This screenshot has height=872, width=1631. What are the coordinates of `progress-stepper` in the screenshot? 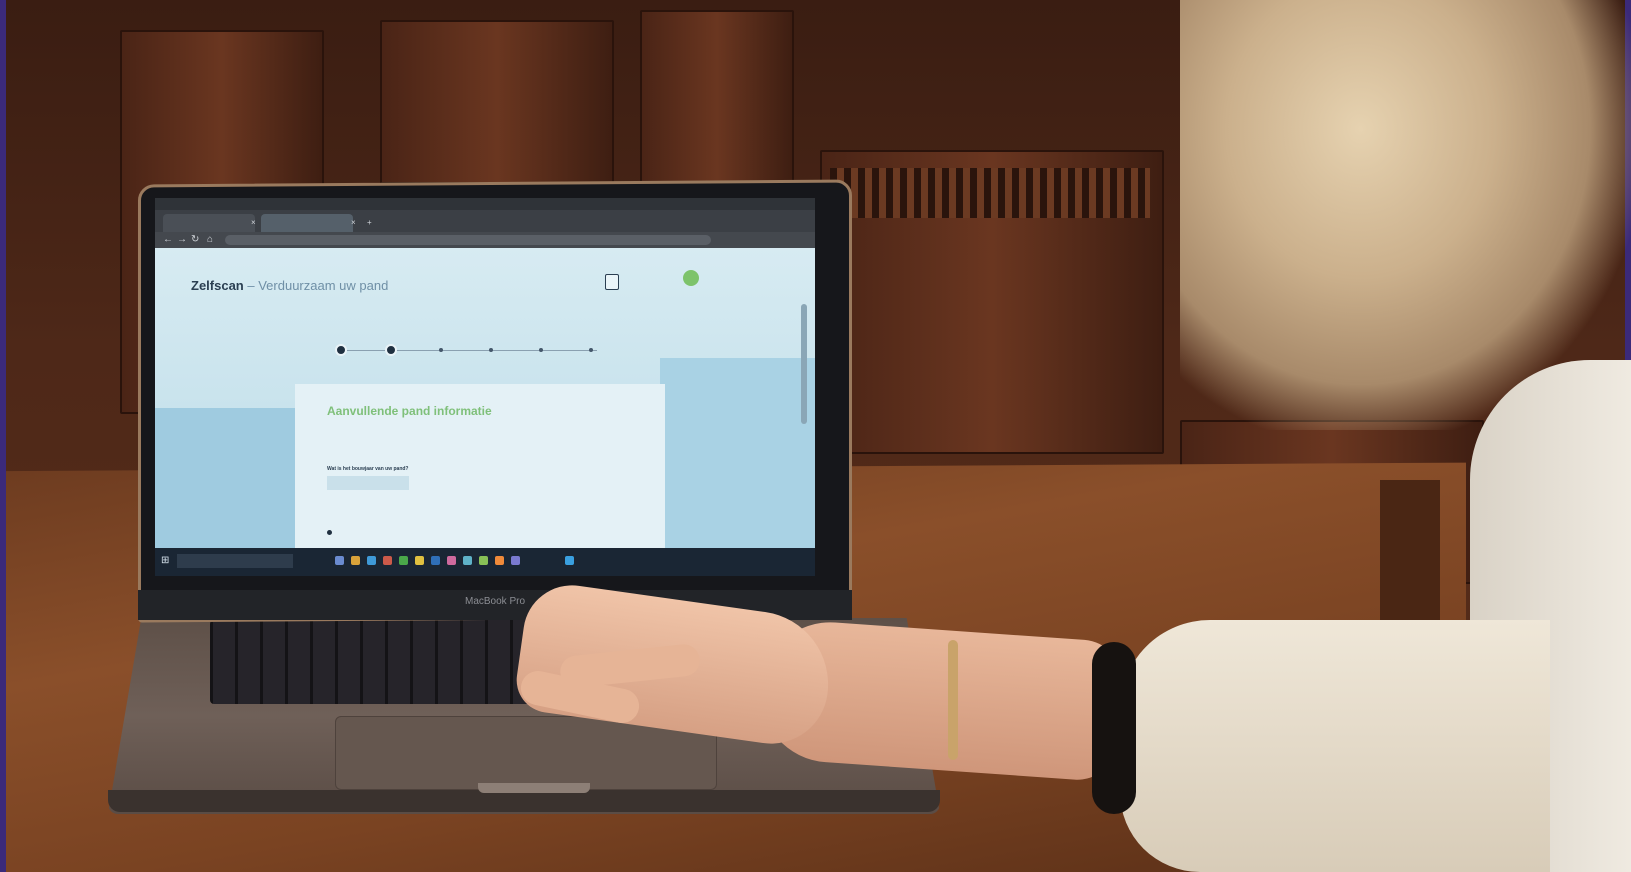 It's located at (475, 356).